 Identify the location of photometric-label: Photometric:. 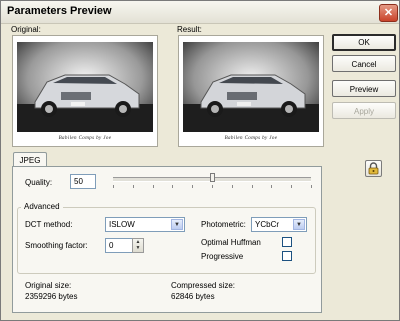
(223, 224).